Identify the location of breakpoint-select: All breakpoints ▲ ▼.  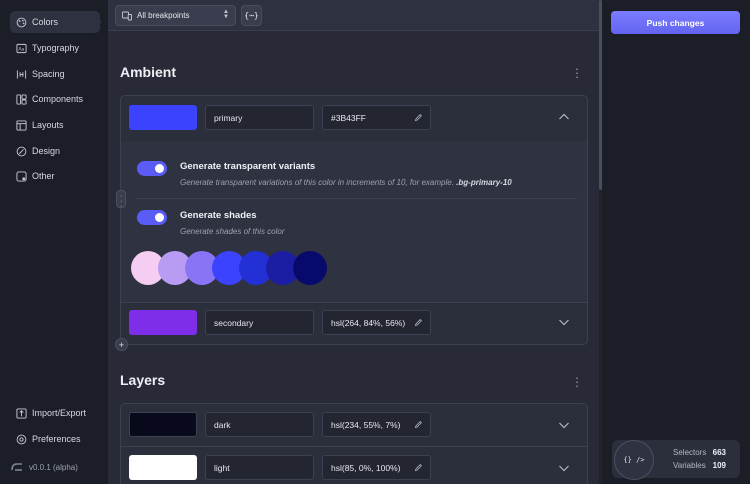
(175, 15).